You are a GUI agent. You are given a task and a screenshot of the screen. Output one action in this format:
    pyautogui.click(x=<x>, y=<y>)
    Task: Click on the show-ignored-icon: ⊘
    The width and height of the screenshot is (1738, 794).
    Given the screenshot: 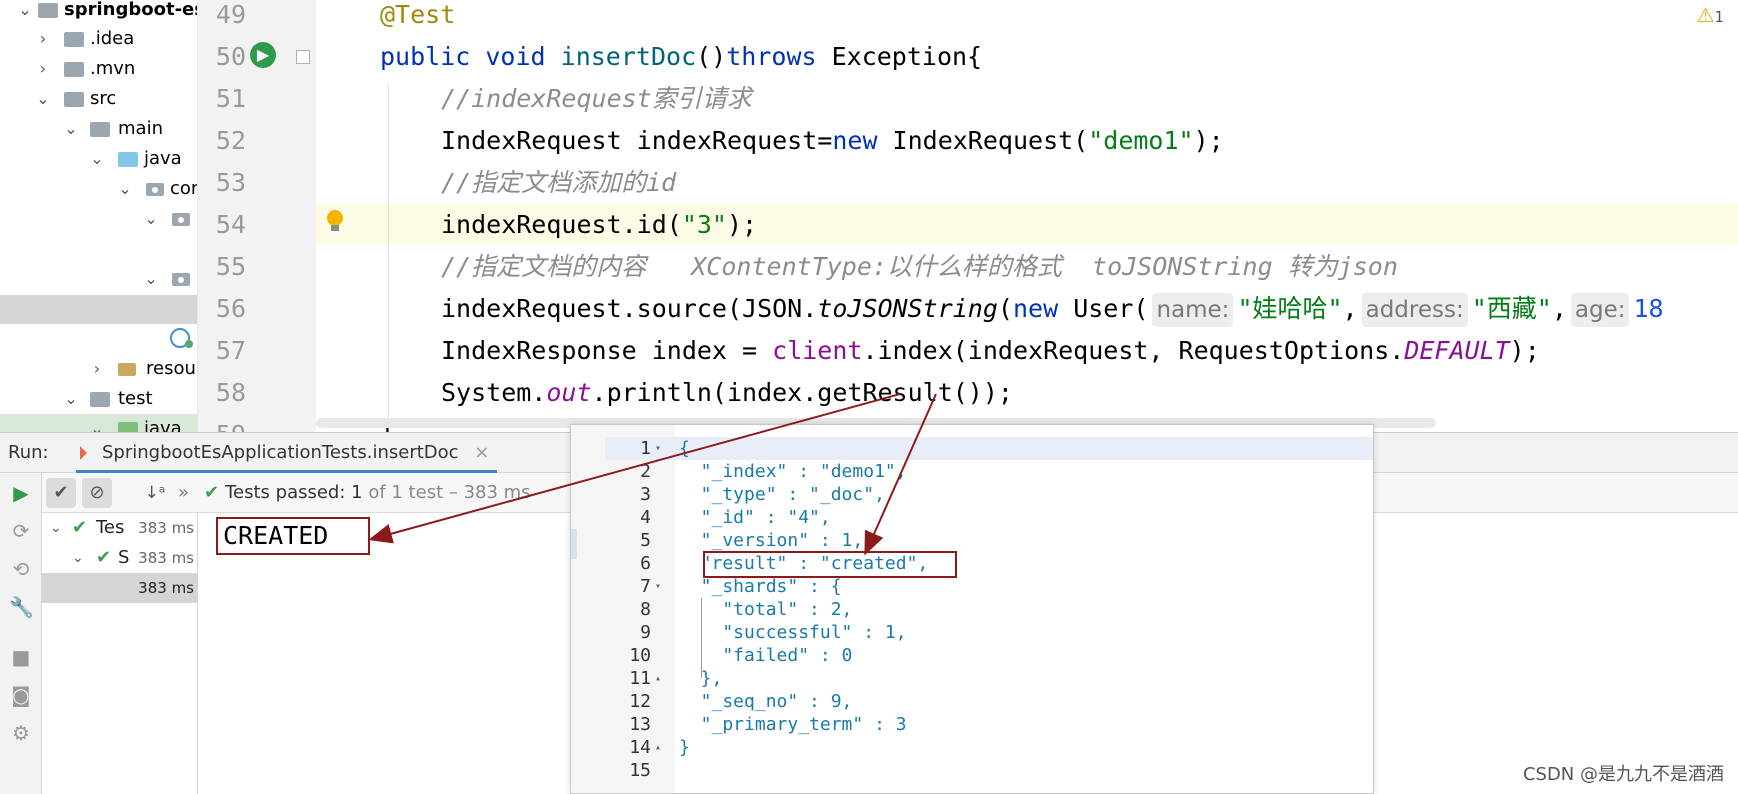 What is the action you would take?
    pyautogui.click(x=97, y=493)
    